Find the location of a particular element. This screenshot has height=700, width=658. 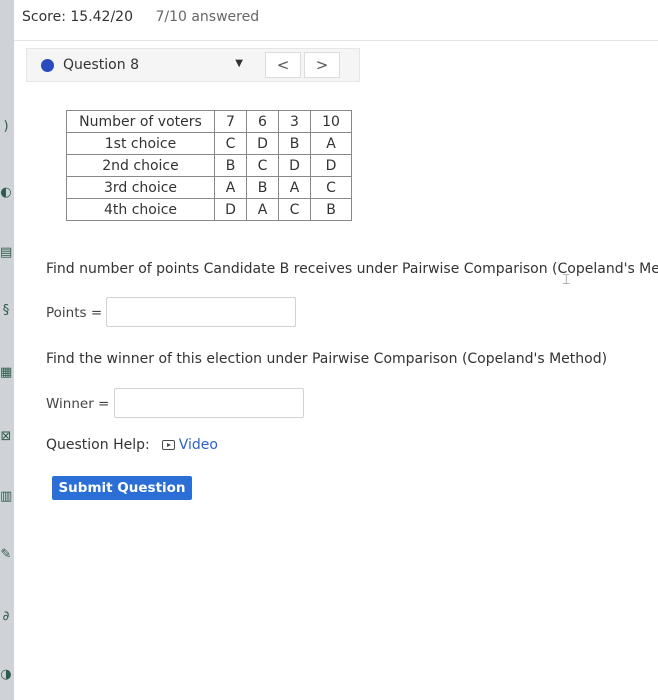

caret-down-icon: ▼ is located at coordinates (239, 63).